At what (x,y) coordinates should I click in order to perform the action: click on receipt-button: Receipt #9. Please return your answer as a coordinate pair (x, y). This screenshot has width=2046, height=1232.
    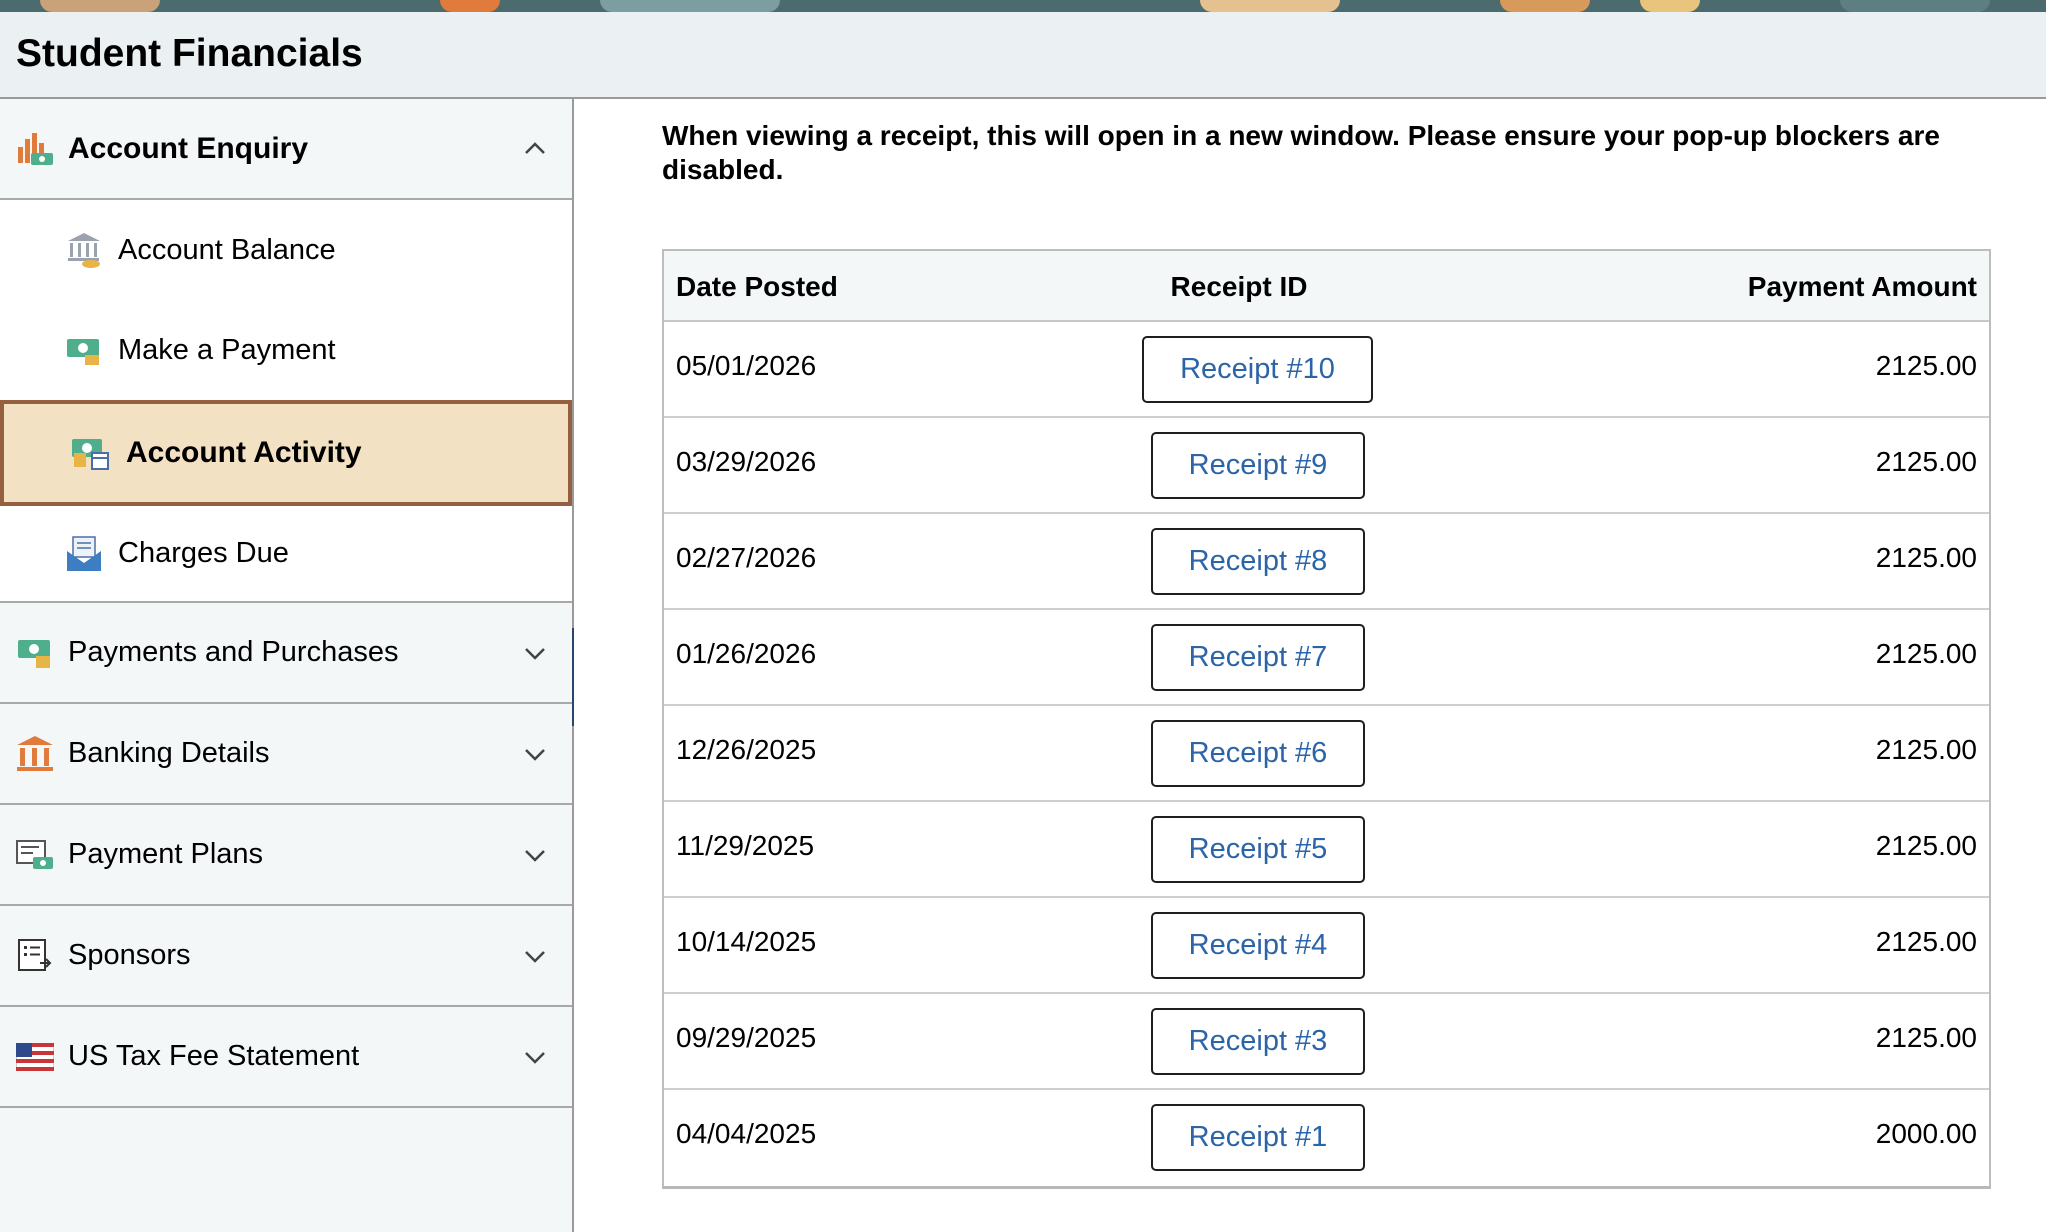
    Looking at the image, I should click on (1258, 465).